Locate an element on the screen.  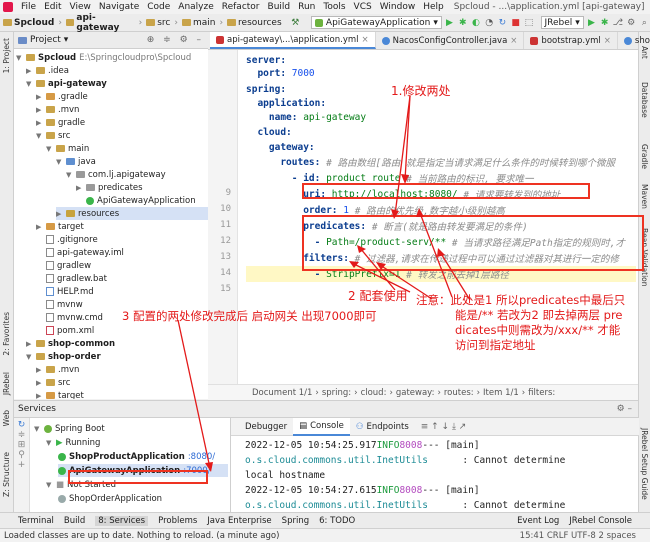
annotation-note-line2: 能是/** 若改为2 即去掉两层 pre is located at coordinates (539, 315).